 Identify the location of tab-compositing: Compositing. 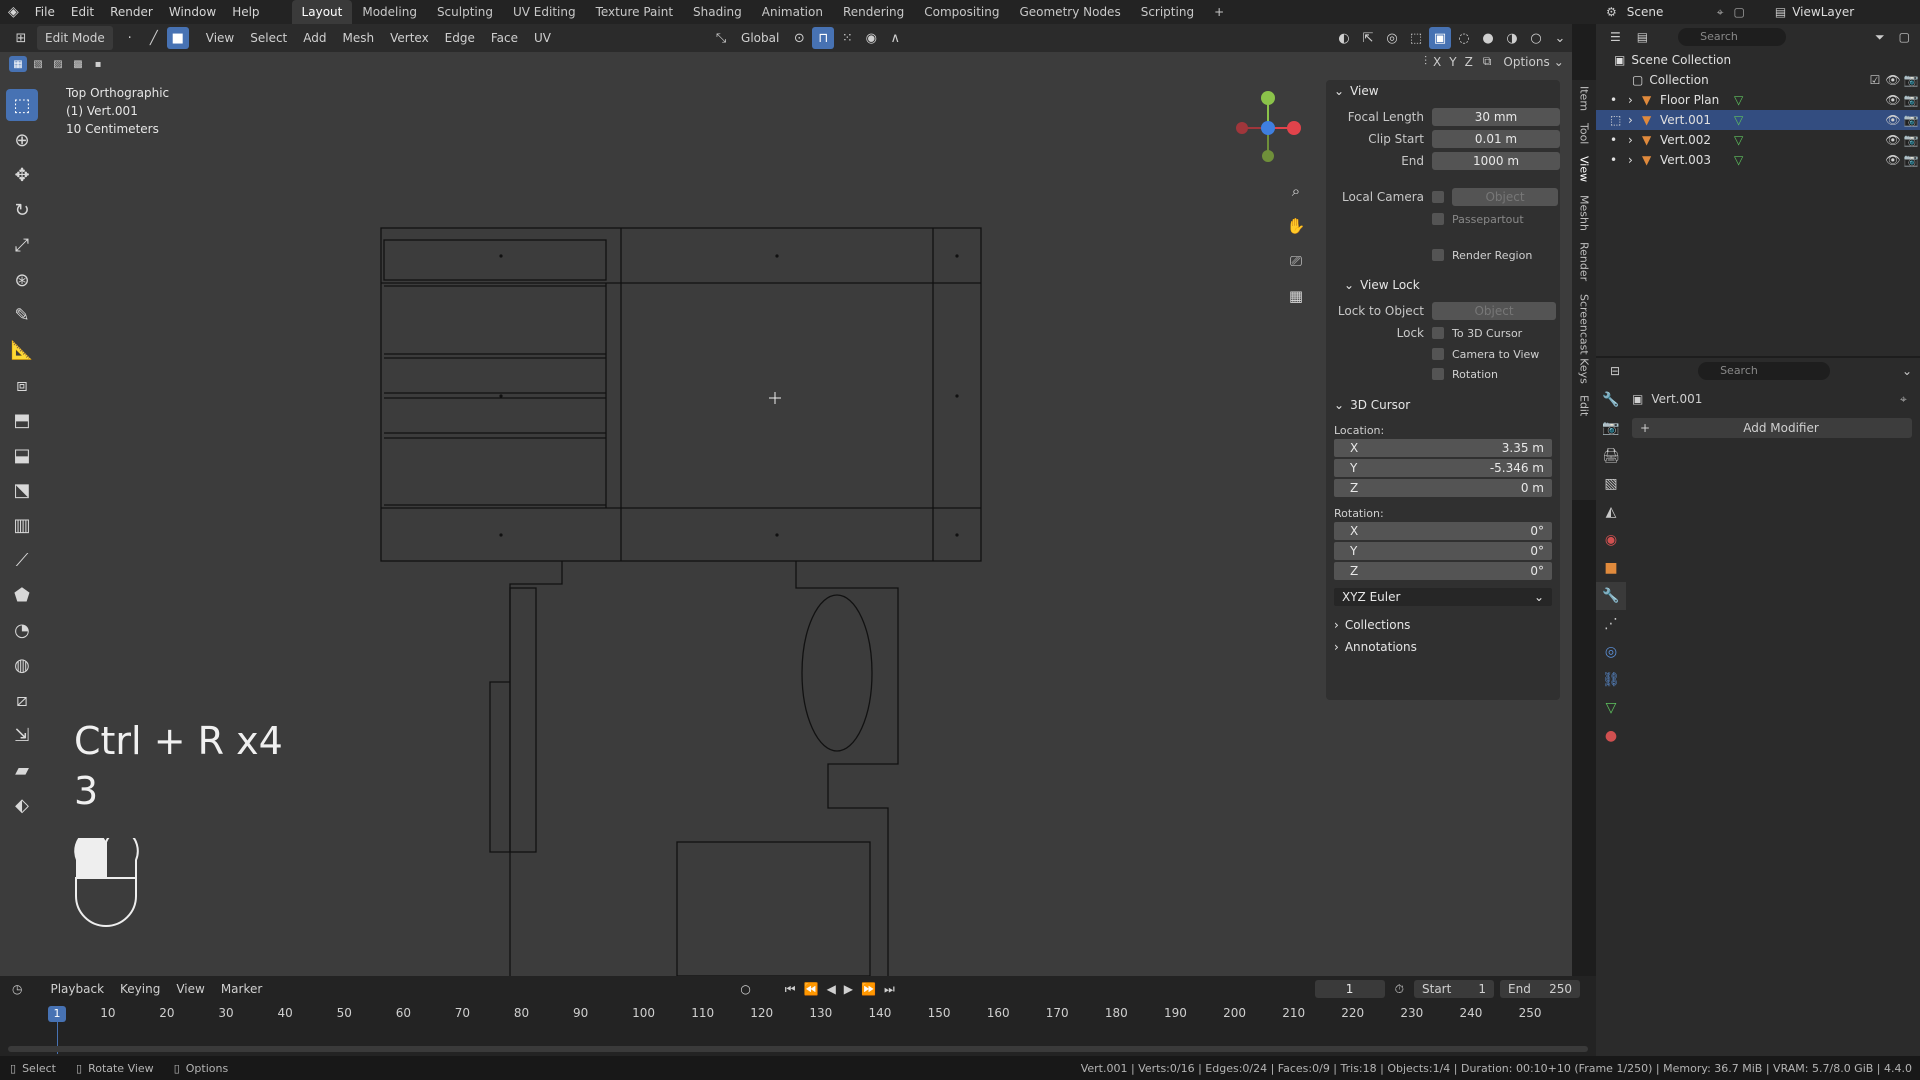
(961, 12).